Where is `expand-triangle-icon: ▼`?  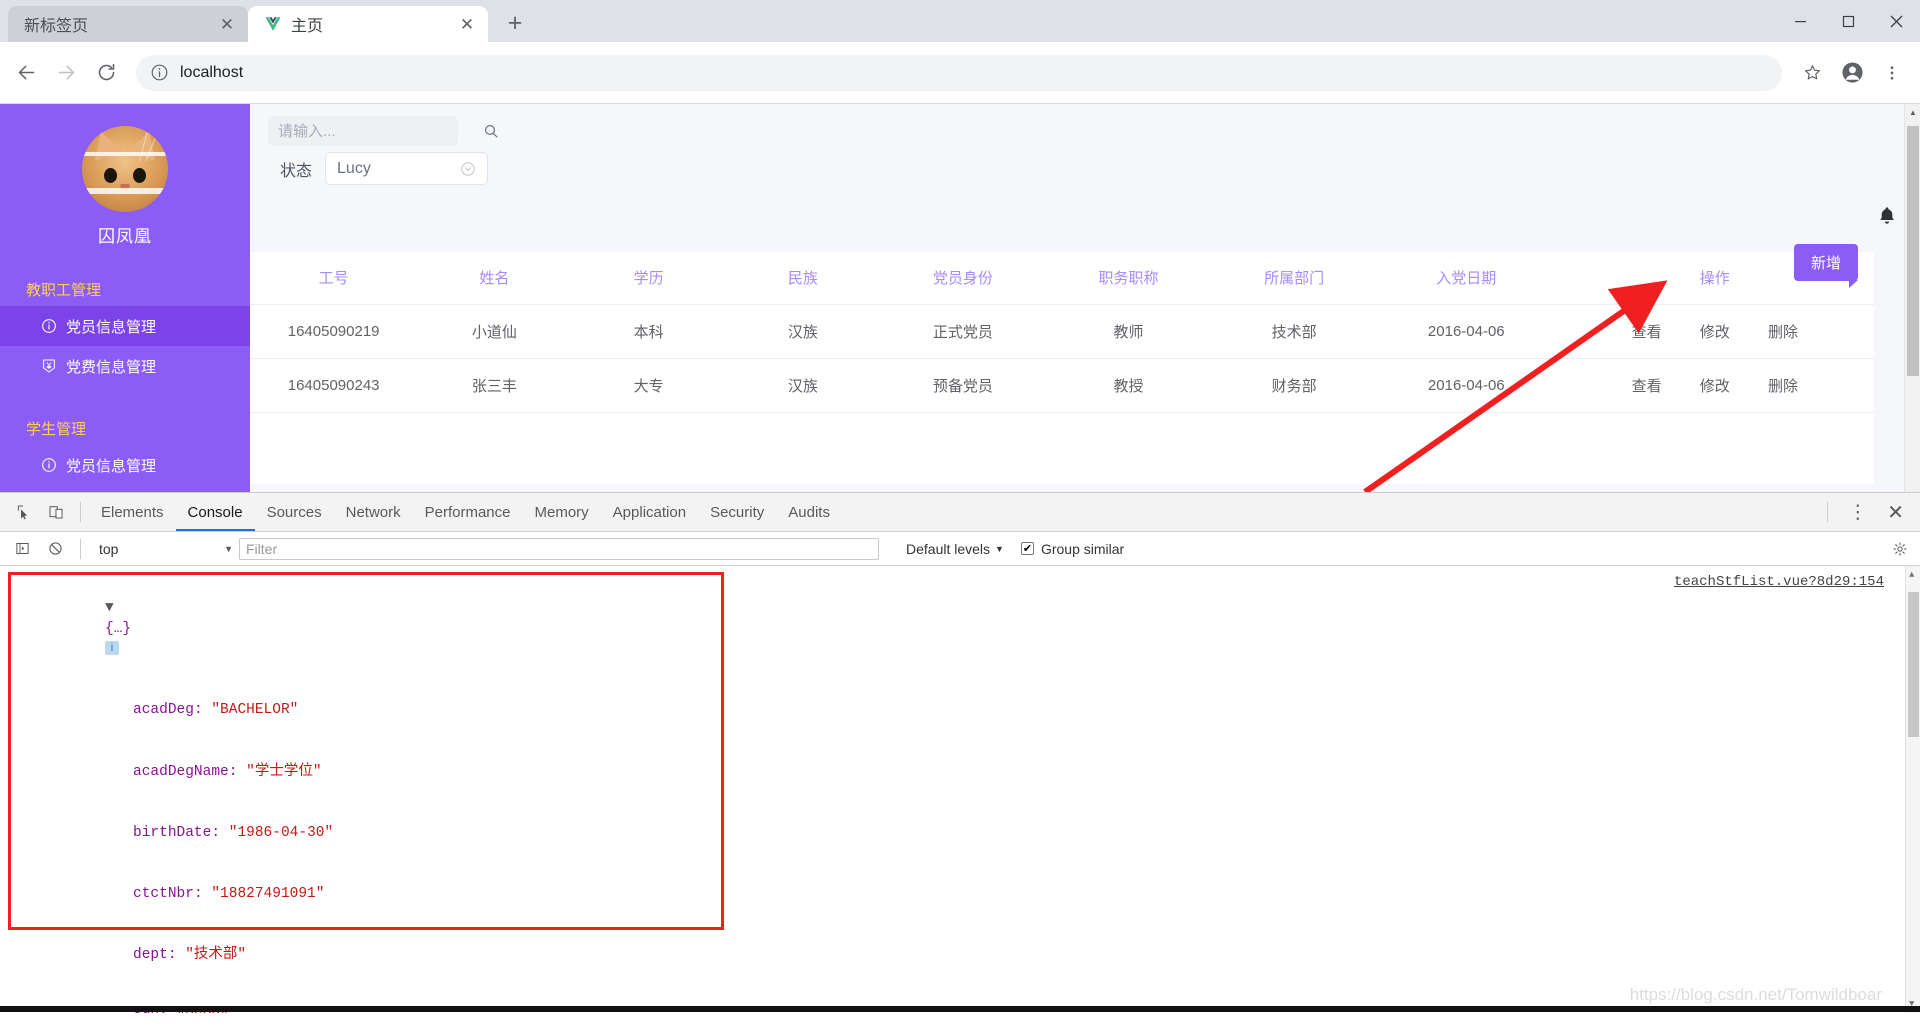
expand-triangle-icon: ▼ is located at coordinates (109, 608).